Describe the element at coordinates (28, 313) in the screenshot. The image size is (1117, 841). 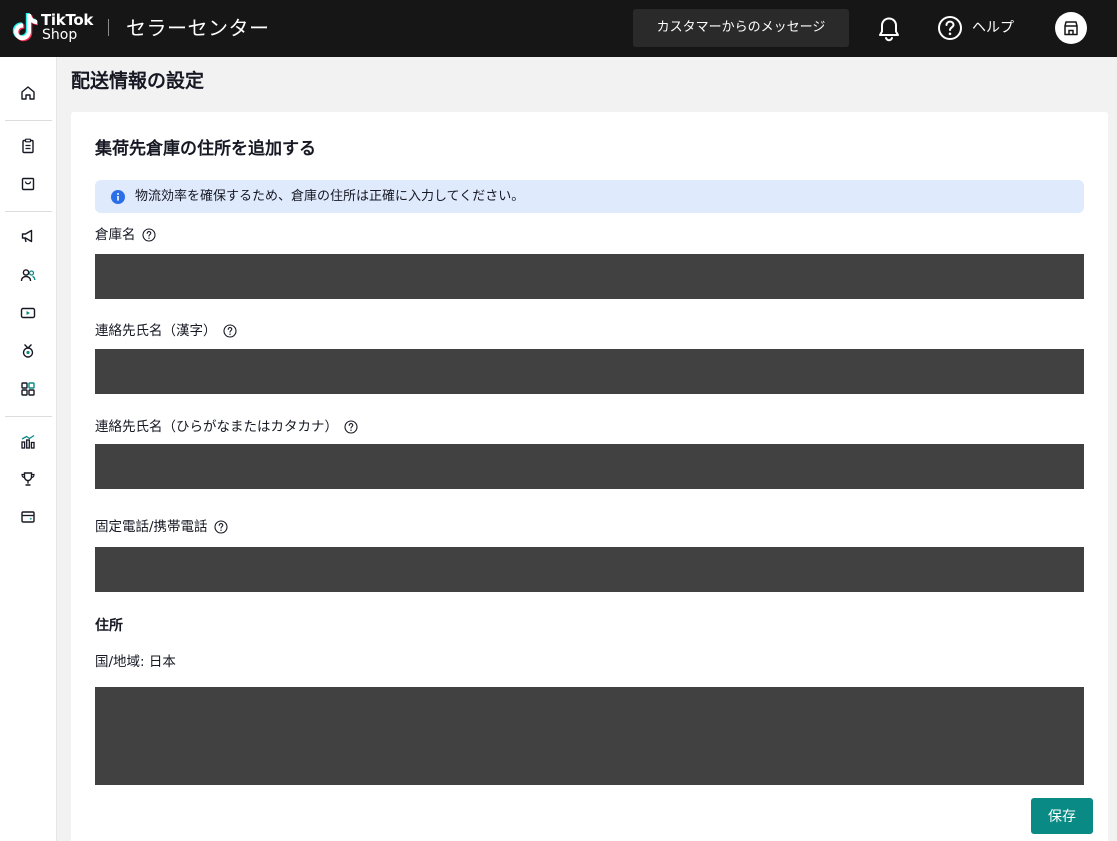
I see `live-icon` at that location.